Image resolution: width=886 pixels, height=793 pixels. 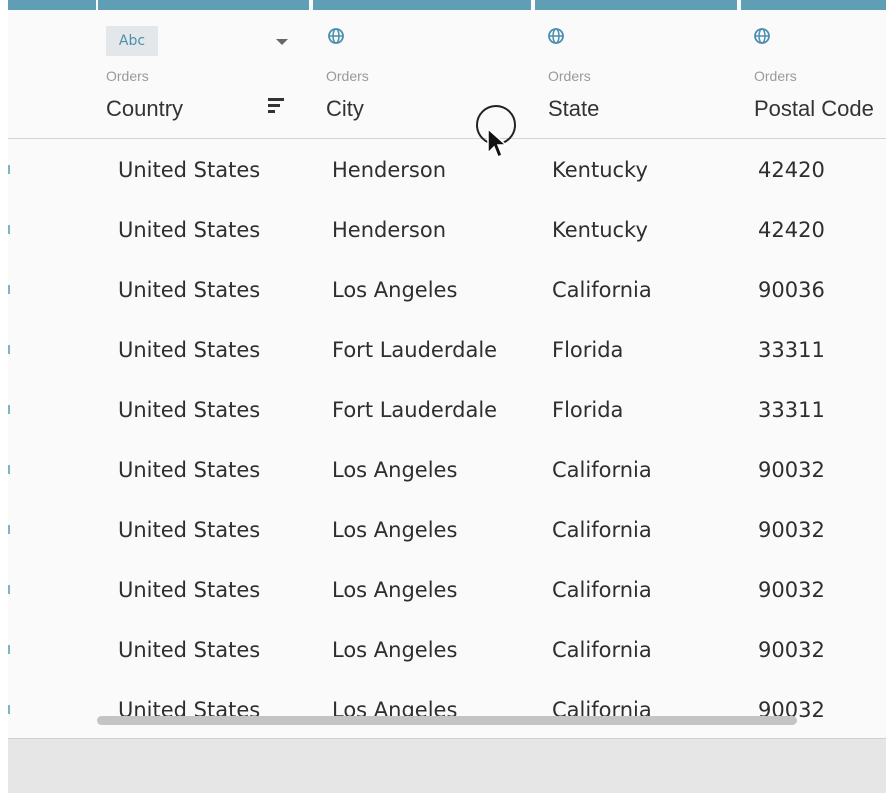 What do you see at coordinates (206, 74) in the screenshot?
I see `column-header-country: Abc Orders Country` at bounding box center [206, 74].